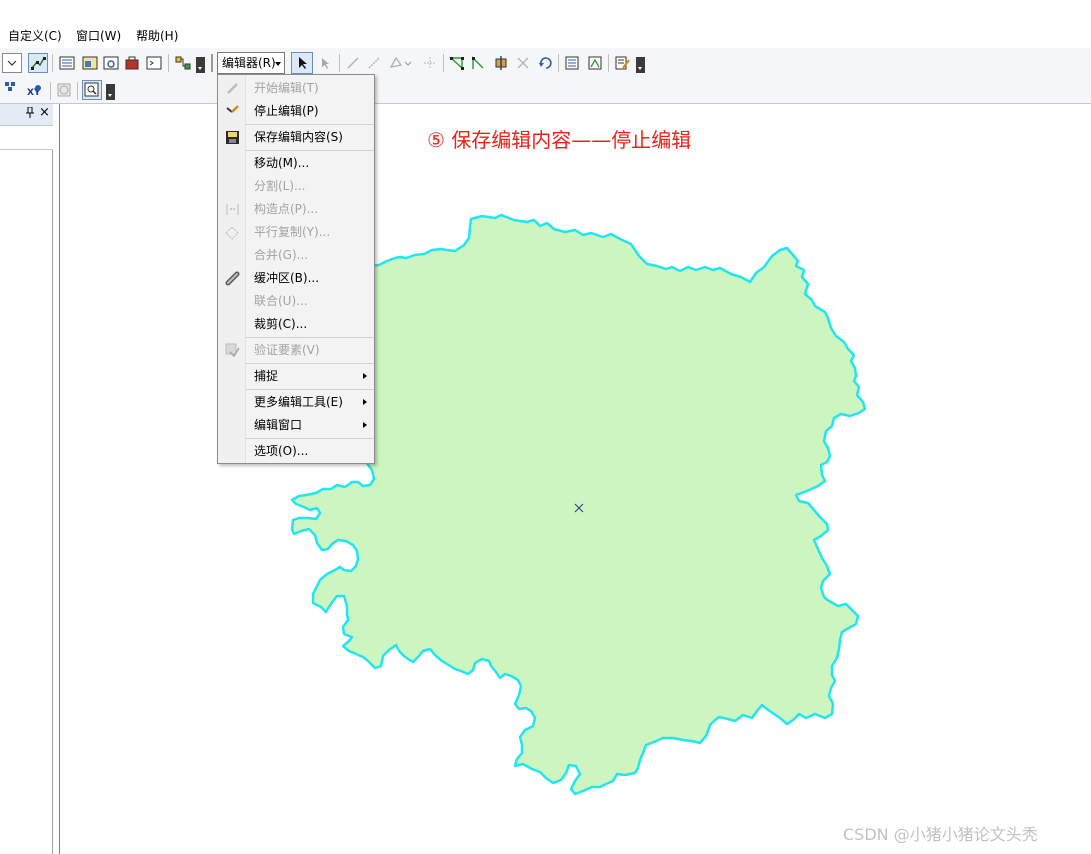  I want to click on create-features-button, so click(622, 63).